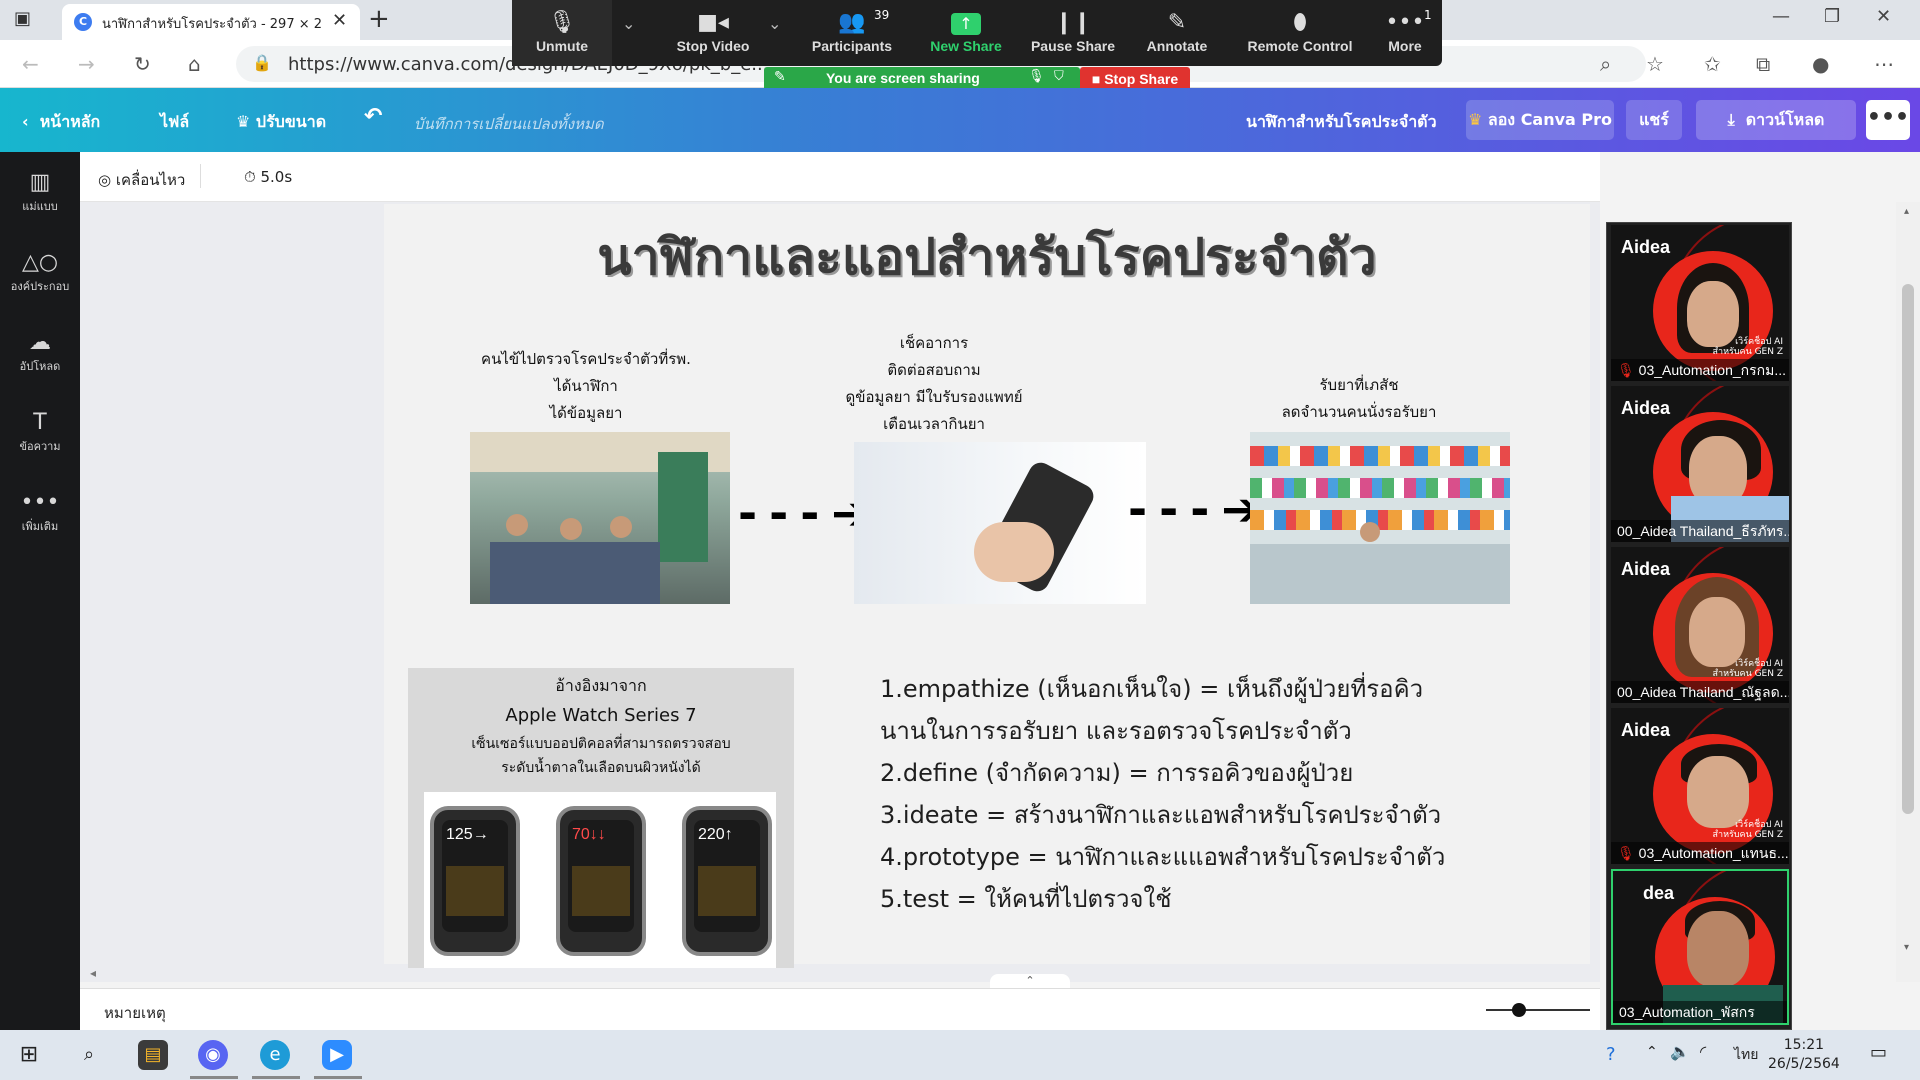  Describe the element at coordinates (1906, 947) in the screenshot. I see `scroll-down-icon: ▾` at that location.